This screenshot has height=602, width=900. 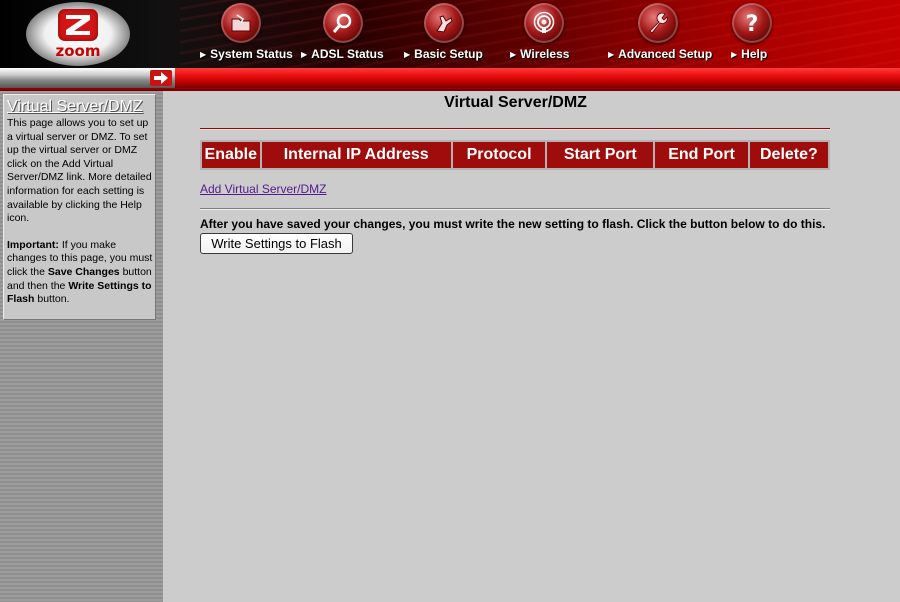 I want to click on nav-label: ▶ Wireless, so click(x=539, y=54).